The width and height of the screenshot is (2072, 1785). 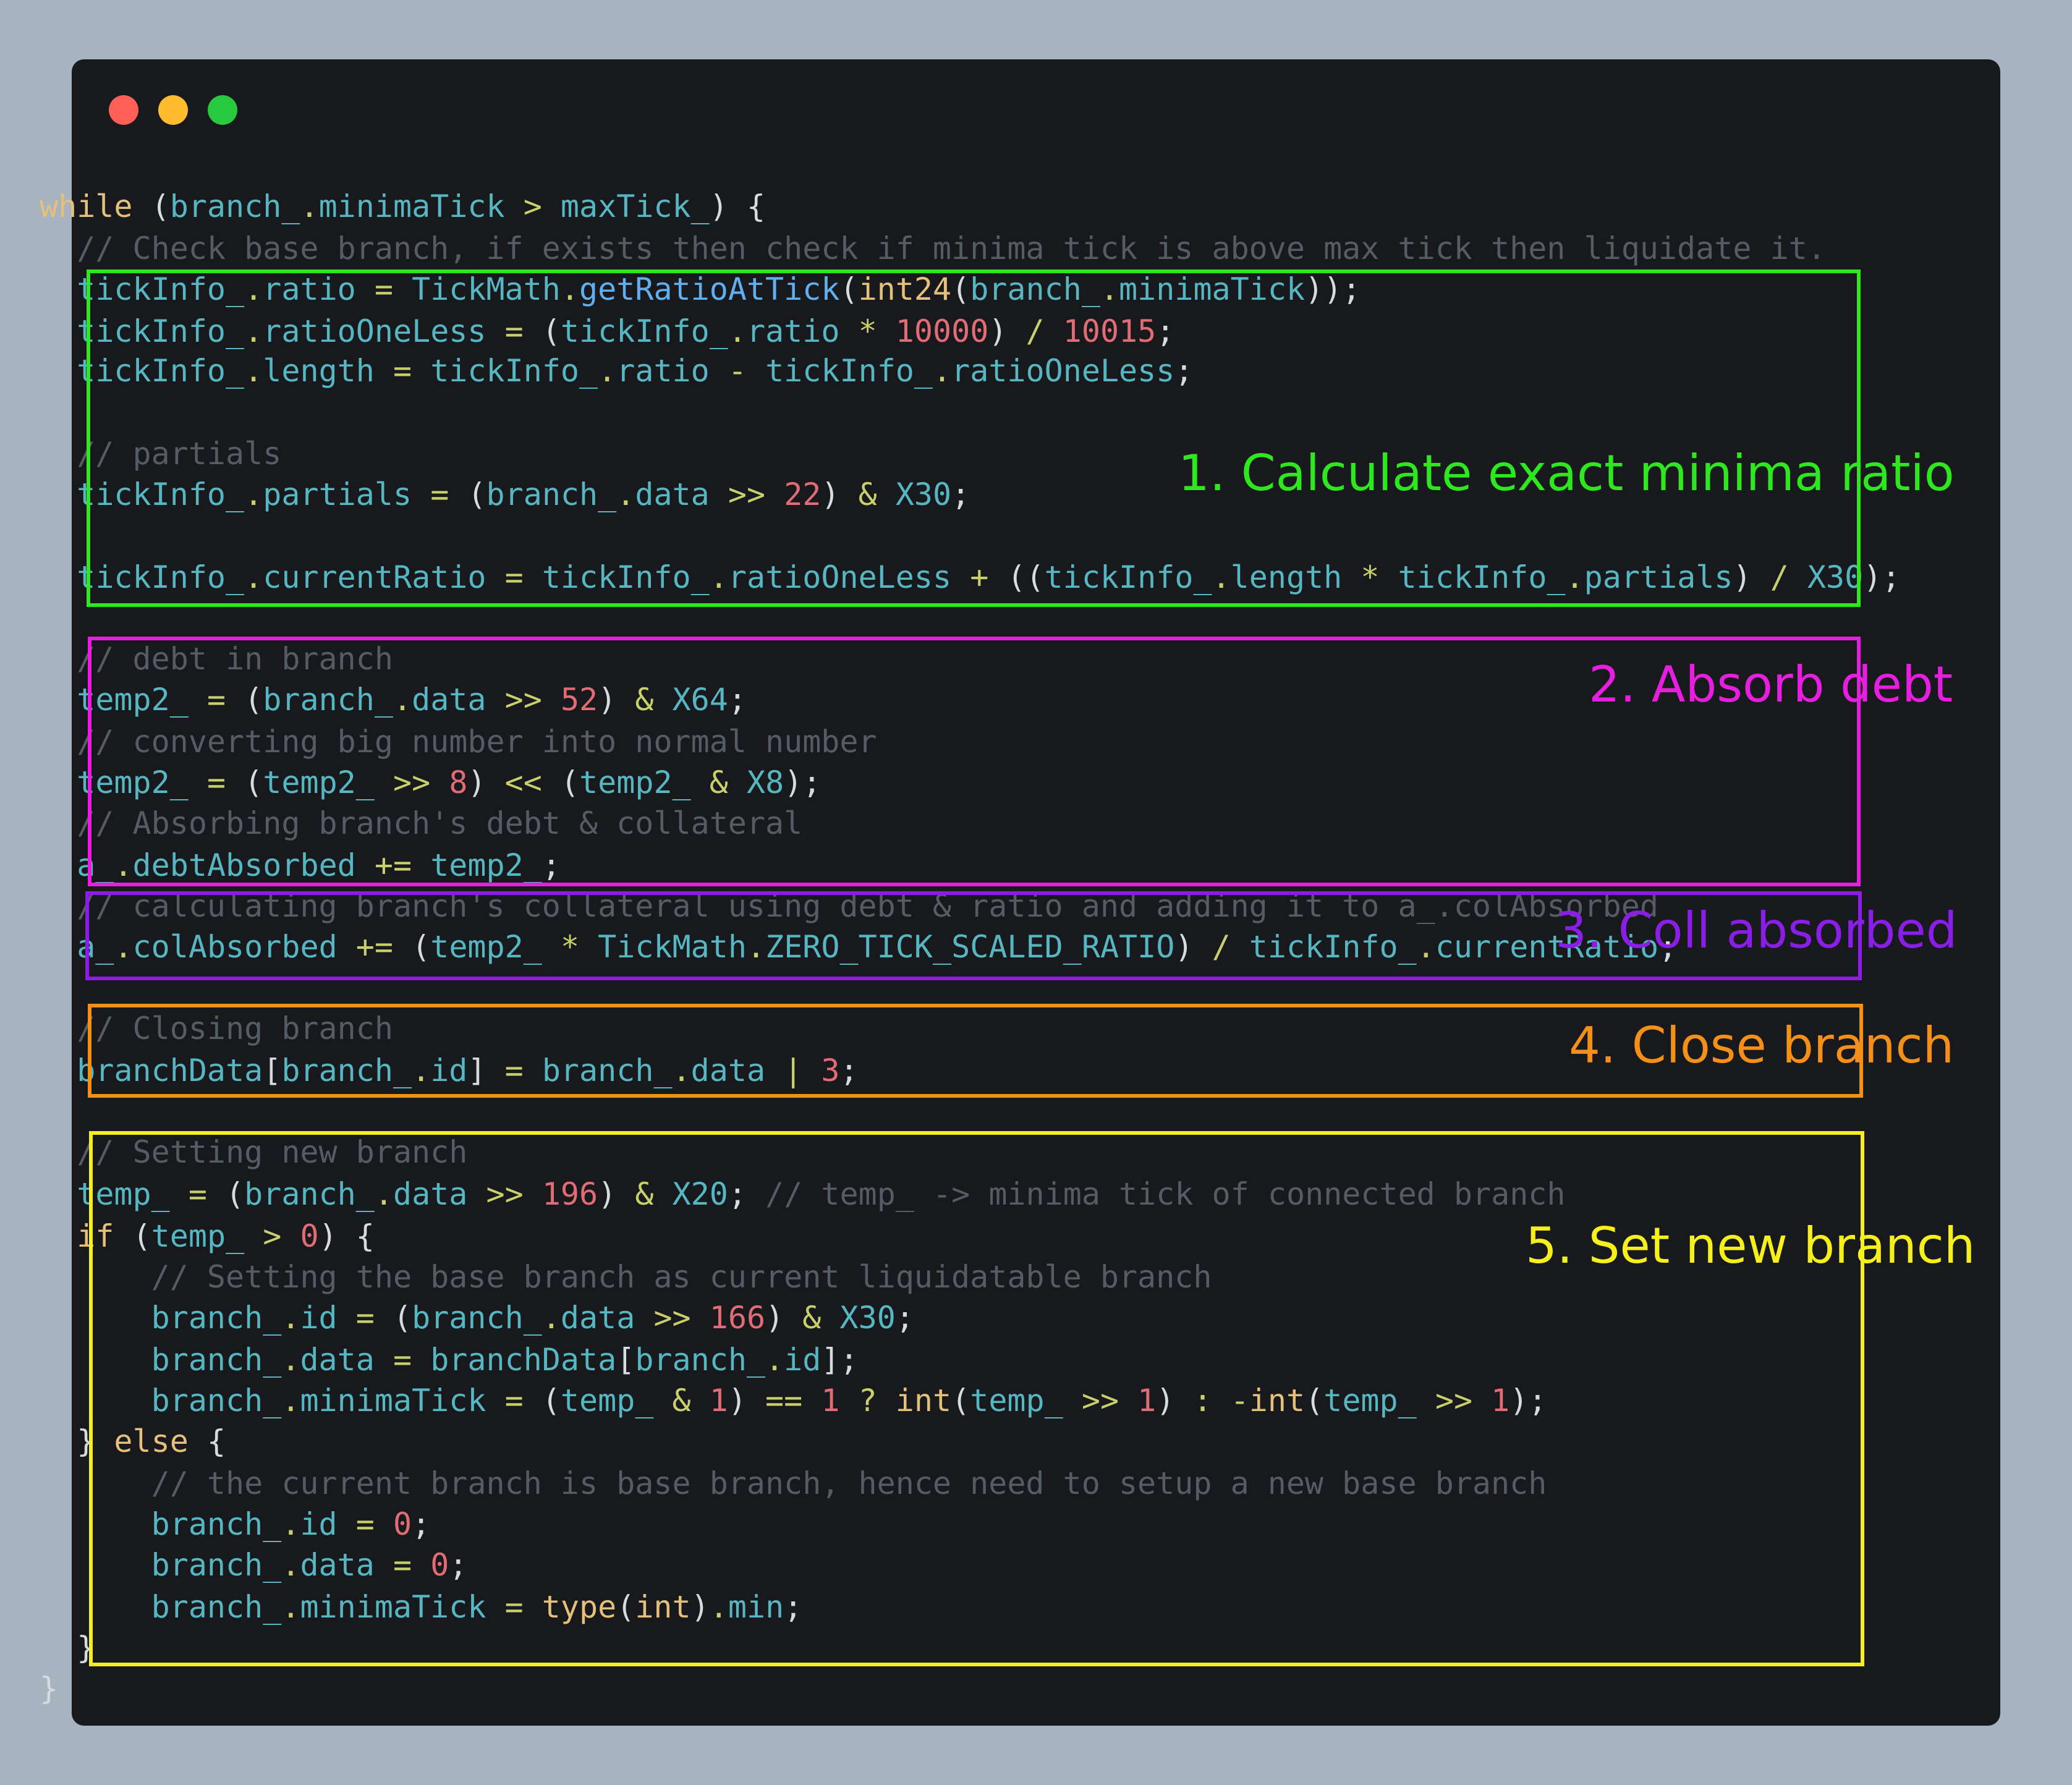 I want to click on code-token: ) {, so click(x=737, y=206).